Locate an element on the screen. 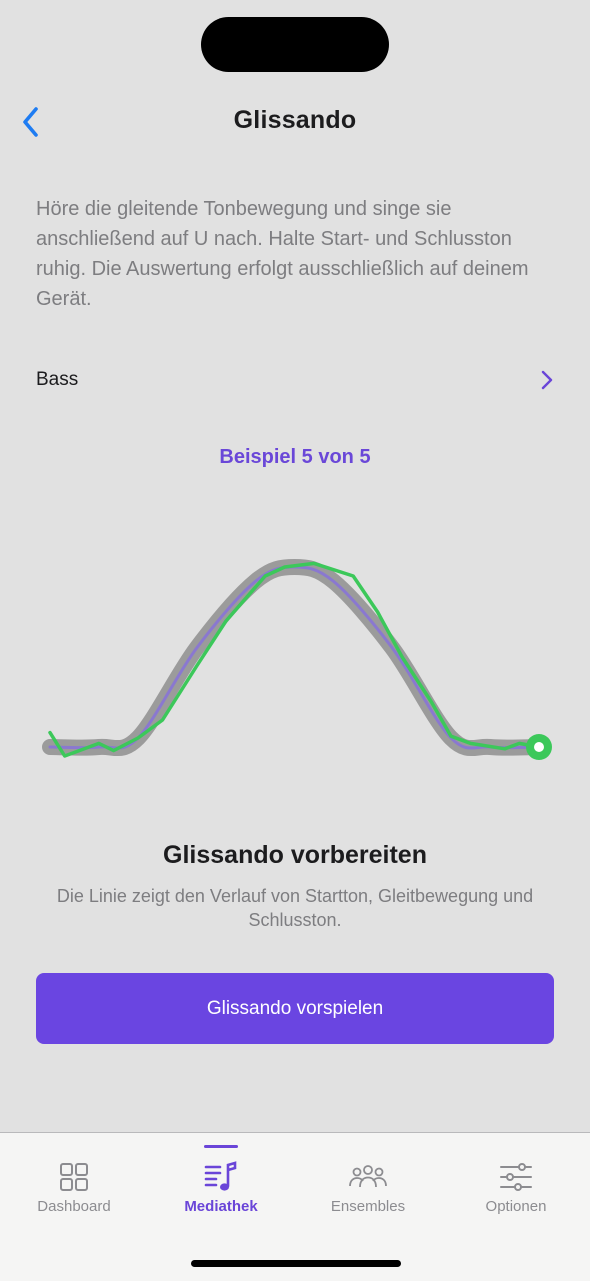 The image size is (590, 1281). tab-label-dashboard: Dashboard is located at coordinates (74, 1206).